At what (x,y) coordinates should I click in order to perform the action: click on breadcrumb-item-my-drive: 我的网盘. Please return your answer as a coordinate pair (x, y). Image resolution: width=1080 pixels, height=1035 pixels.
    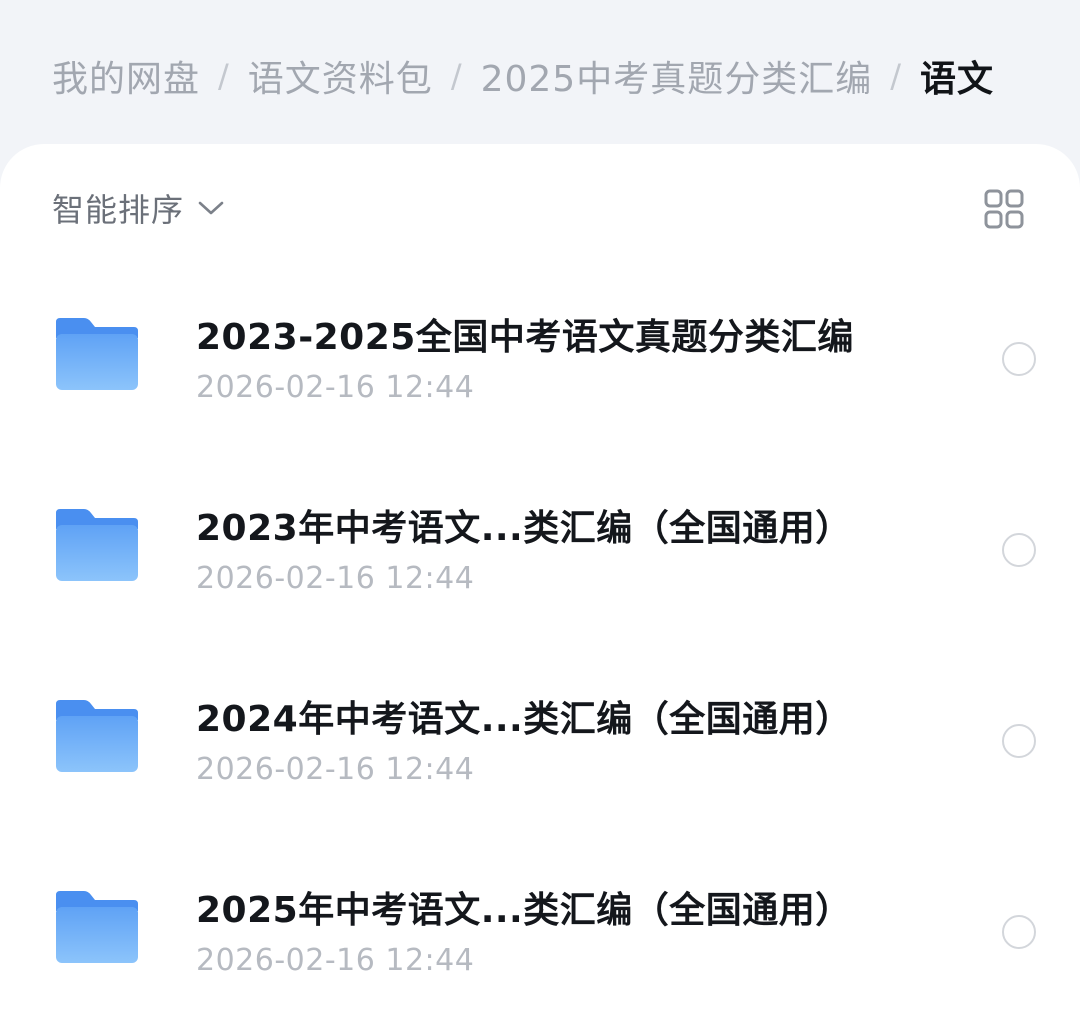
    Looking at the image, I should click on (126, 76).